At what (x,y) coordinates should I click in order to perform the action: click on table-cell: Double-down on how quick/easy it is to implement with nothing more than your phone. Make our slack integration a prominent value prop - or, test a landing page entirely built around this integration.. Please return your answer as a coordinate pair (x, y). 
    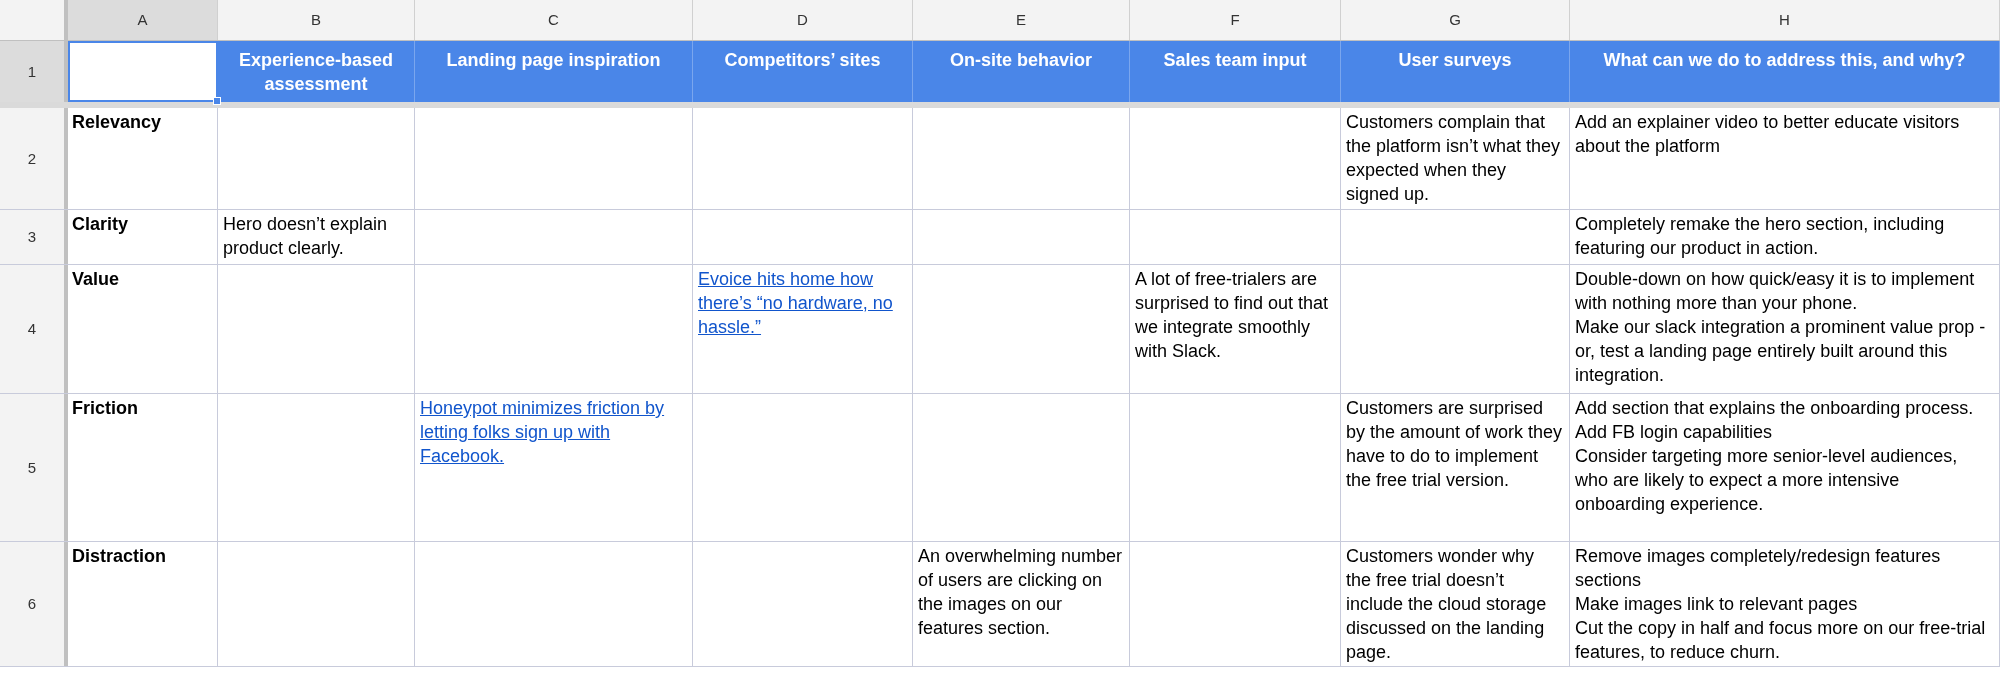
    Looking at the image, I should click on (1785, 329).